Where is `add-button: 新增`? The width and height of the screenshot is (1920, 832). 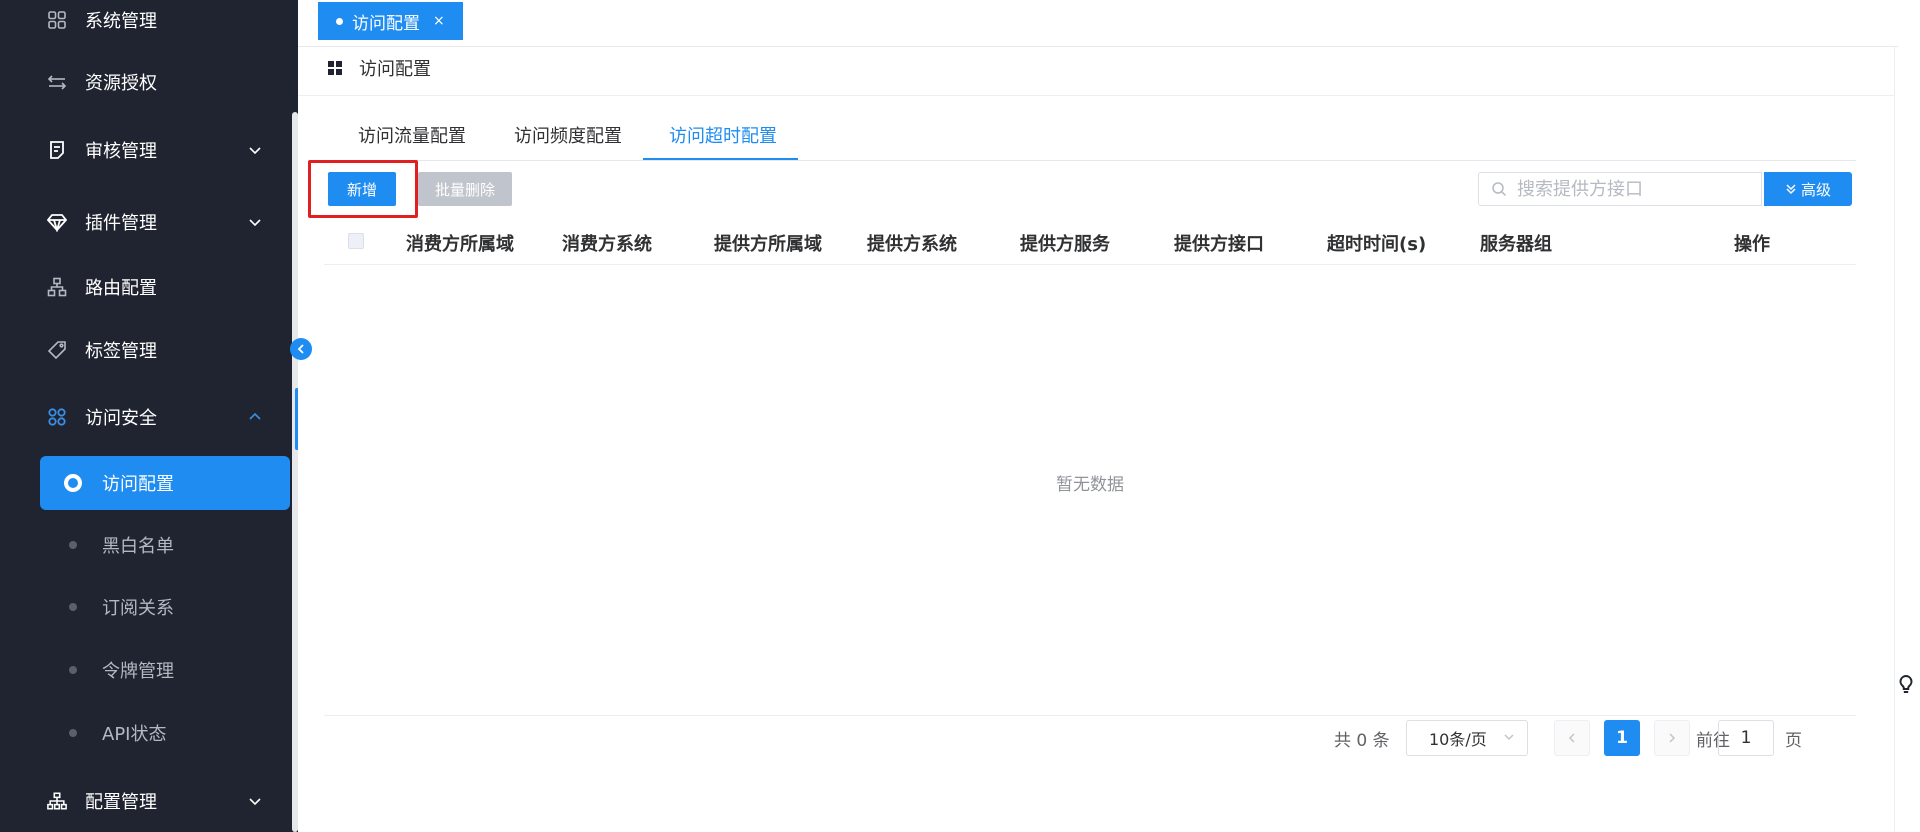 add-button: 新增 is located at coordinates (362, 189).